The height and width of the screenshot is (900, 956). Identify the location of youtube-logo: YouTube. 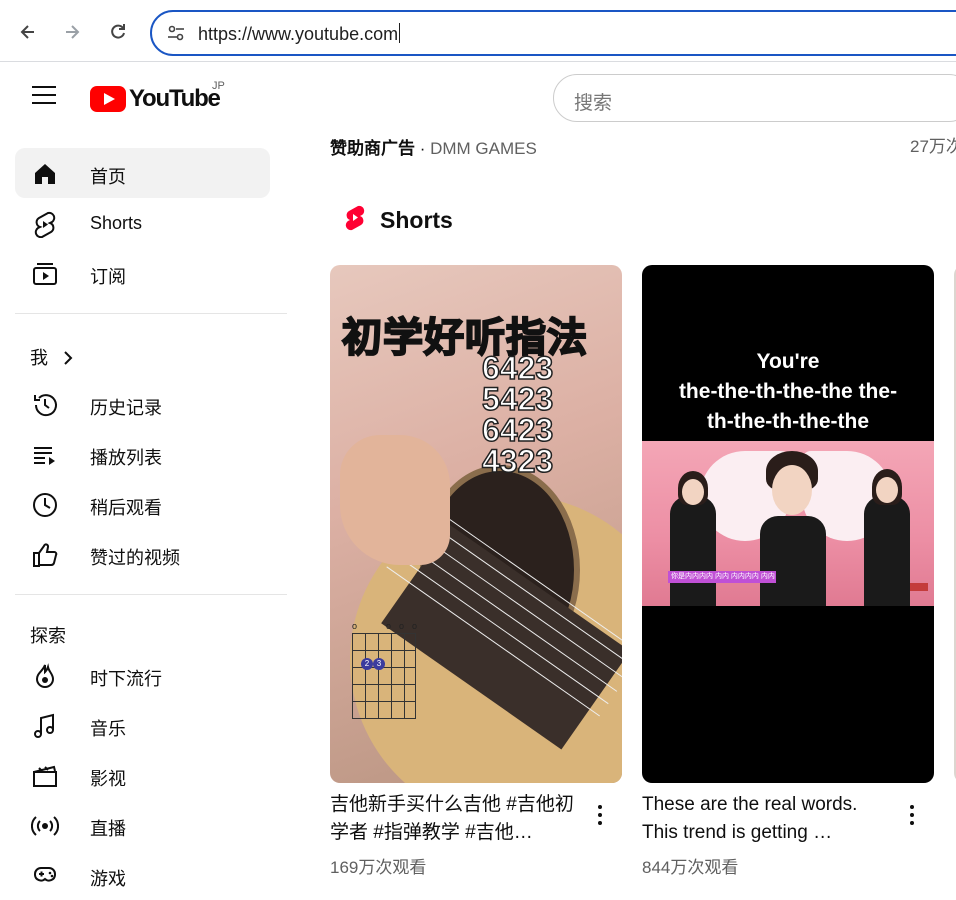
(155, 99).